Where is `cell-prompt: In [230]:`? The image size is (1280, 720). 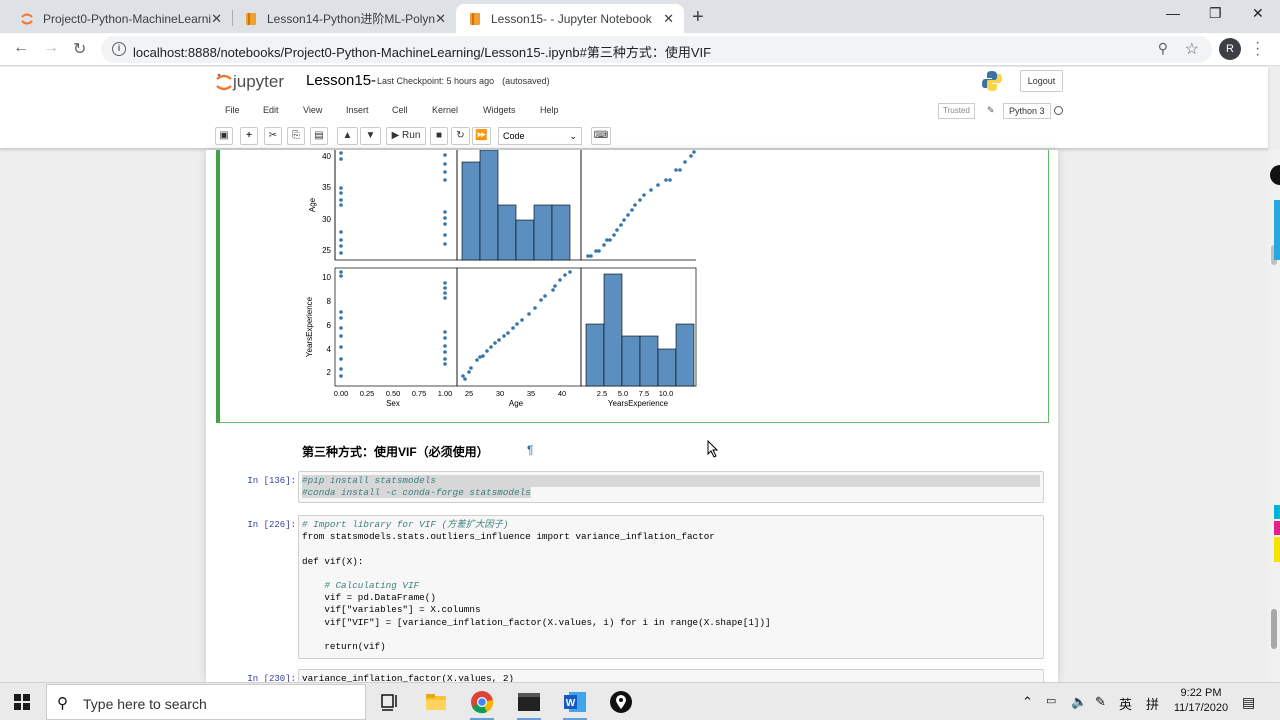 cell-prompt: In [230]: is located at coordinates (271, 678).